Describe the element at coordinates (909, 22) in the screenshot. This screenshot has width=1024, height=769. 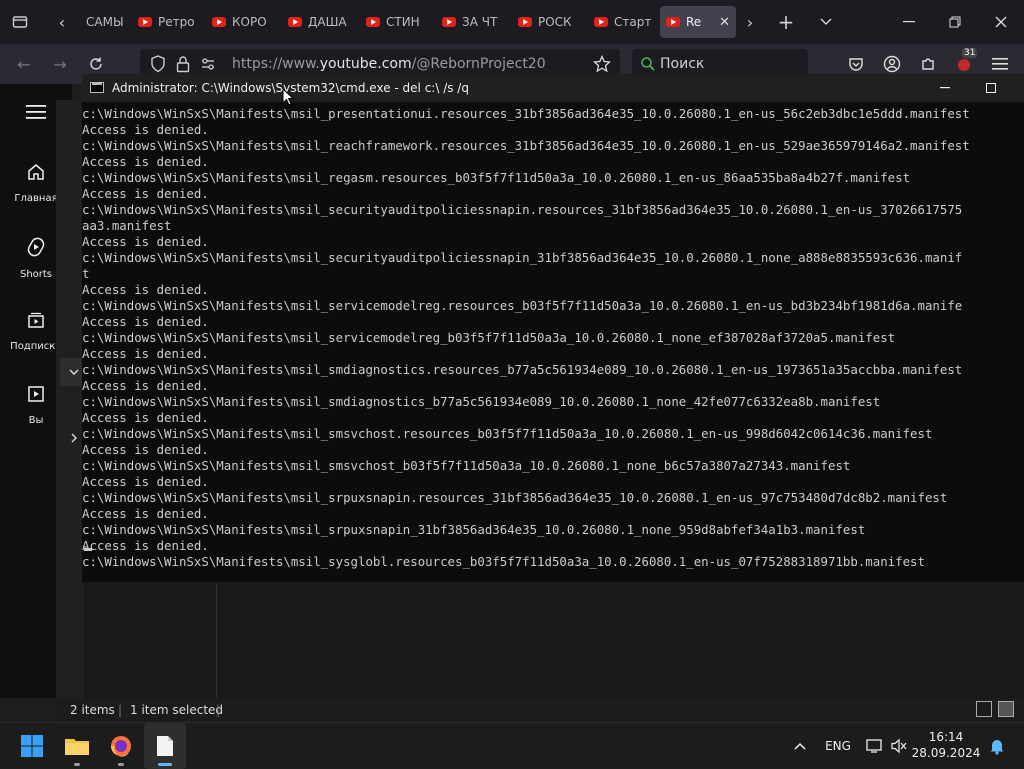
I see `minimize-browser-button` at that location.